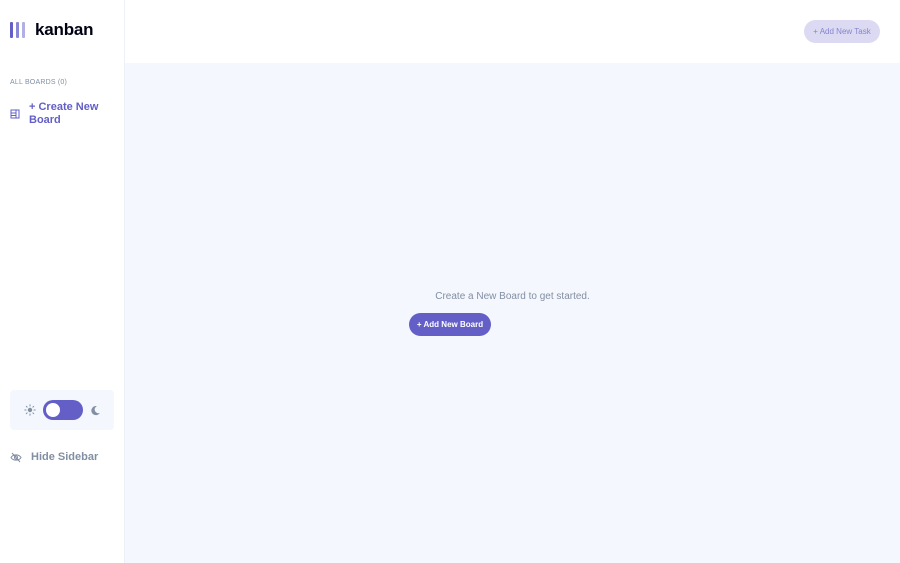 This screenshot has height=563, width=900. I want to click on sidebar: kanban ALL BOARDS (0) + Create New Board, so click(62, 281).